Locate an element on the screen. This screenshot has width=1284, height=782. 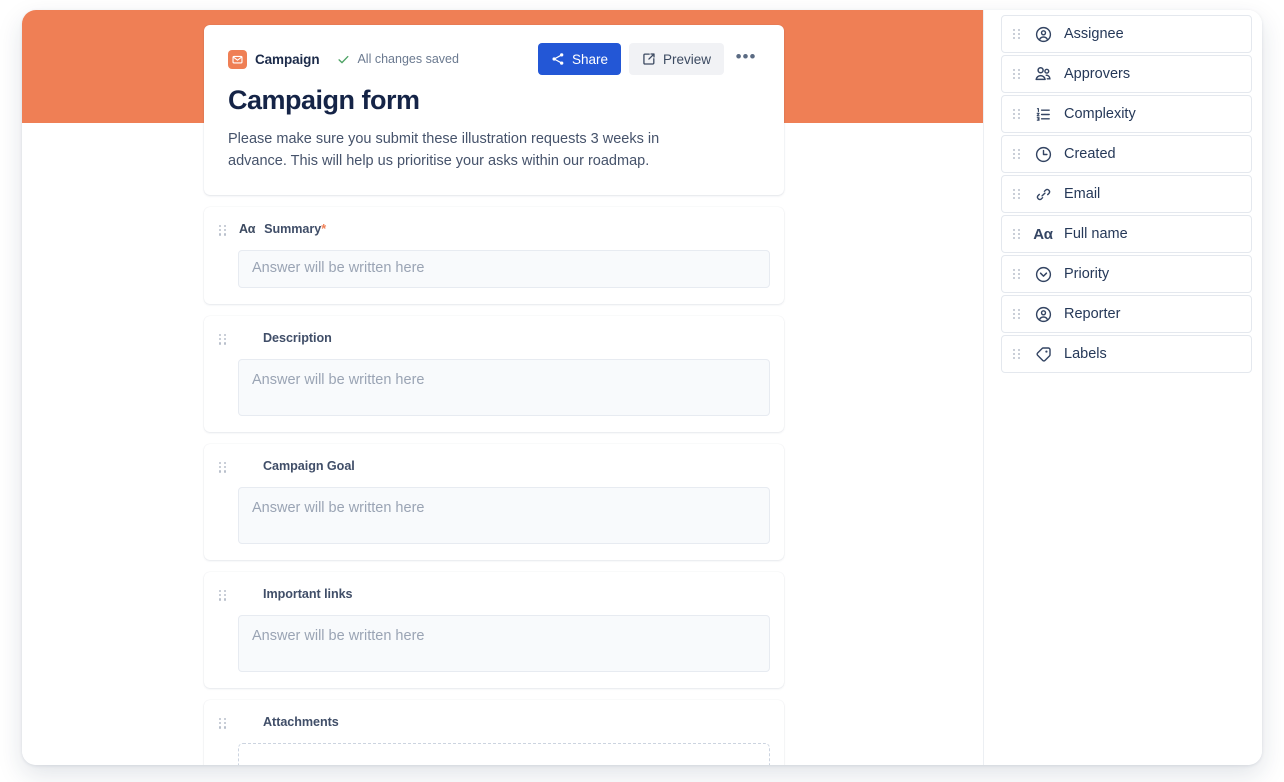
form-actions: Share Preview ••• is located at coordinates (648, 59).